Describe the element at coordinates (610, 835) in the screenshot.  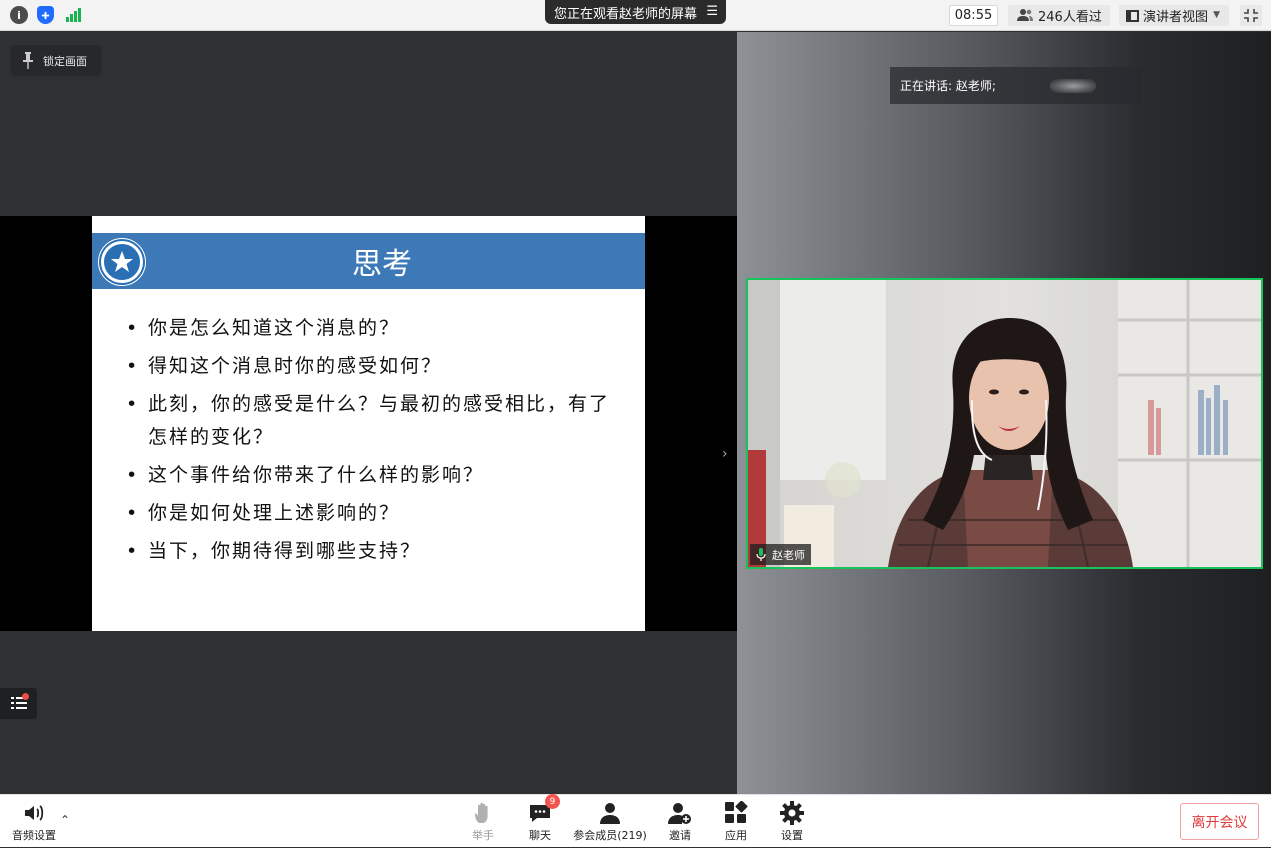
I see `participants-label: 参会成员(219)` at that location.